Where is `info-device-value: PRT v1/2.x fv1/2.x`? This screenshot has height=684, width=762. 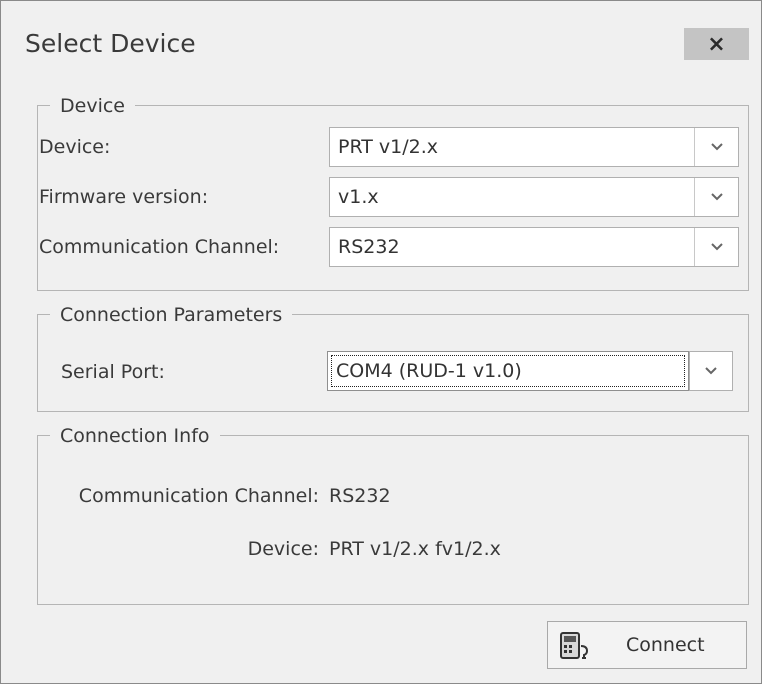 info-device-value: PRT v1/2.x fv1/2.x is located at coordinates (415, 549).